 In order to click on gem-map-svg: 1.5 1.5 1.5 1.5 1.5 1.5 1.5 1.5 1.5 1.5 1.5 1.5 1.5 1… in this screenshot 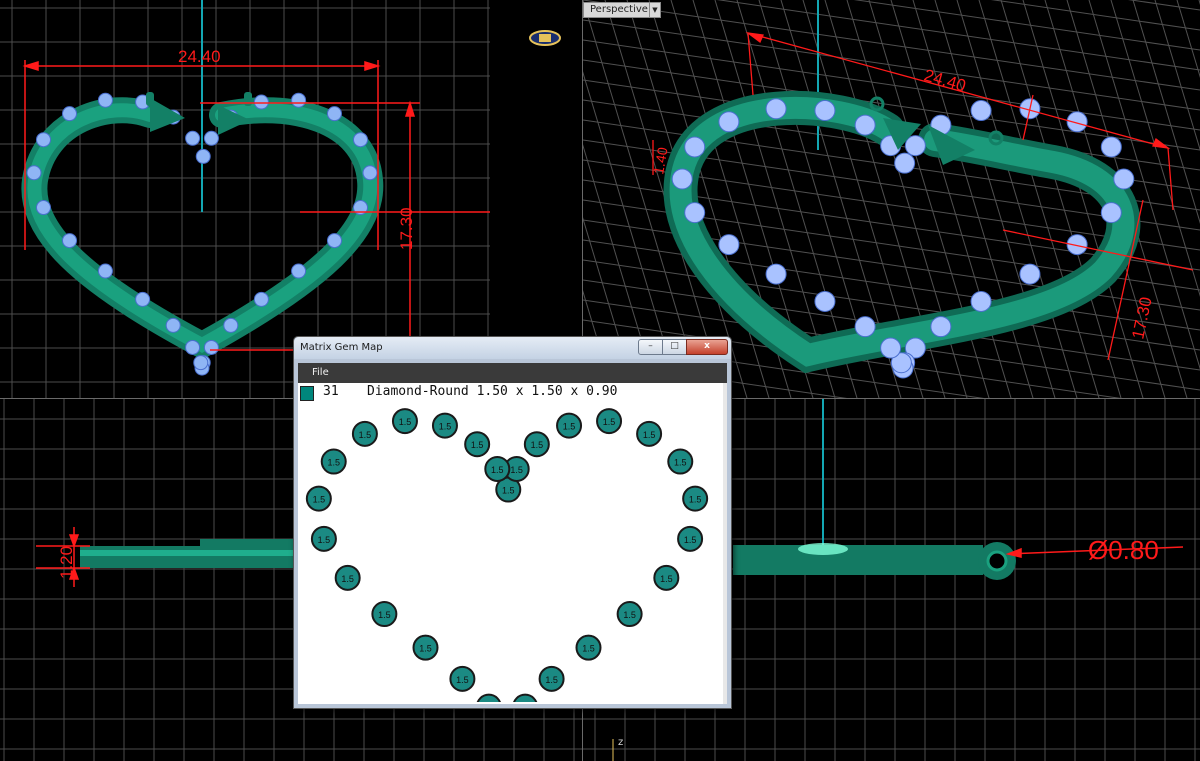, I will do `click(507, 555)`.